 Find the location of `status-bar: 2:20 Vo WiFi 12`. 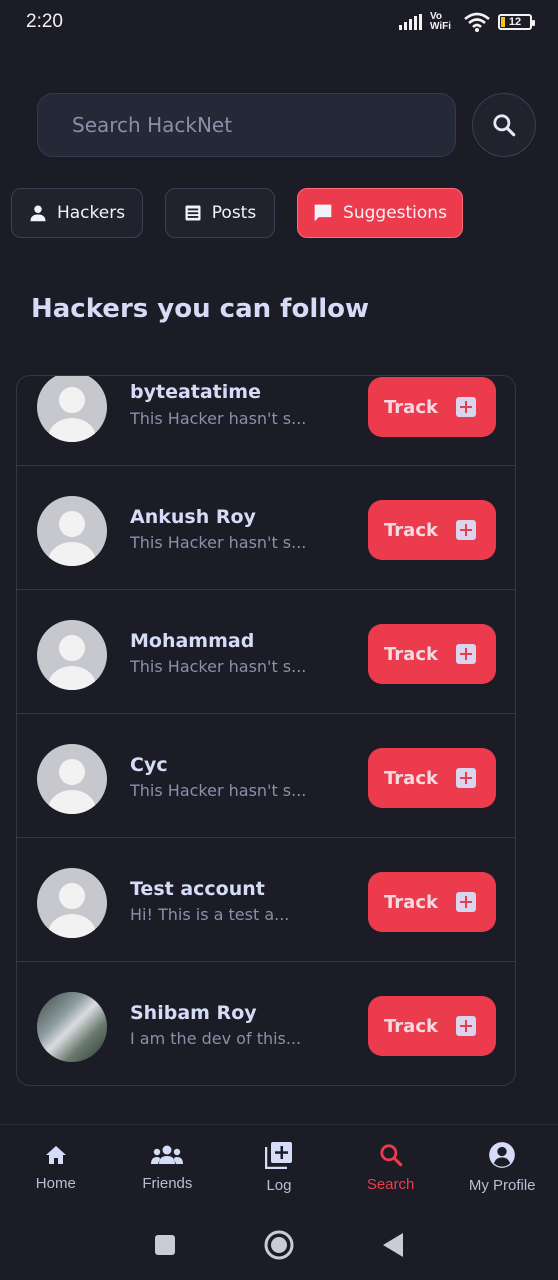

status-bar: 2:20 Vo WiFi 12 is located at coordinates (279, 22).